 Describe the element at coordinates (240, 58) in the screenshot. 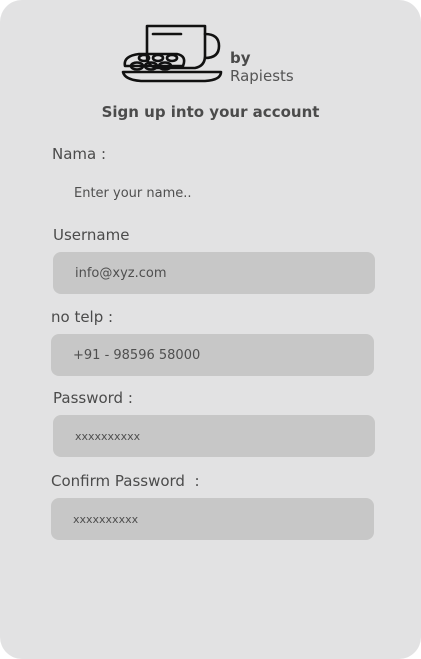

I see `brand-by-text: by` at that location.